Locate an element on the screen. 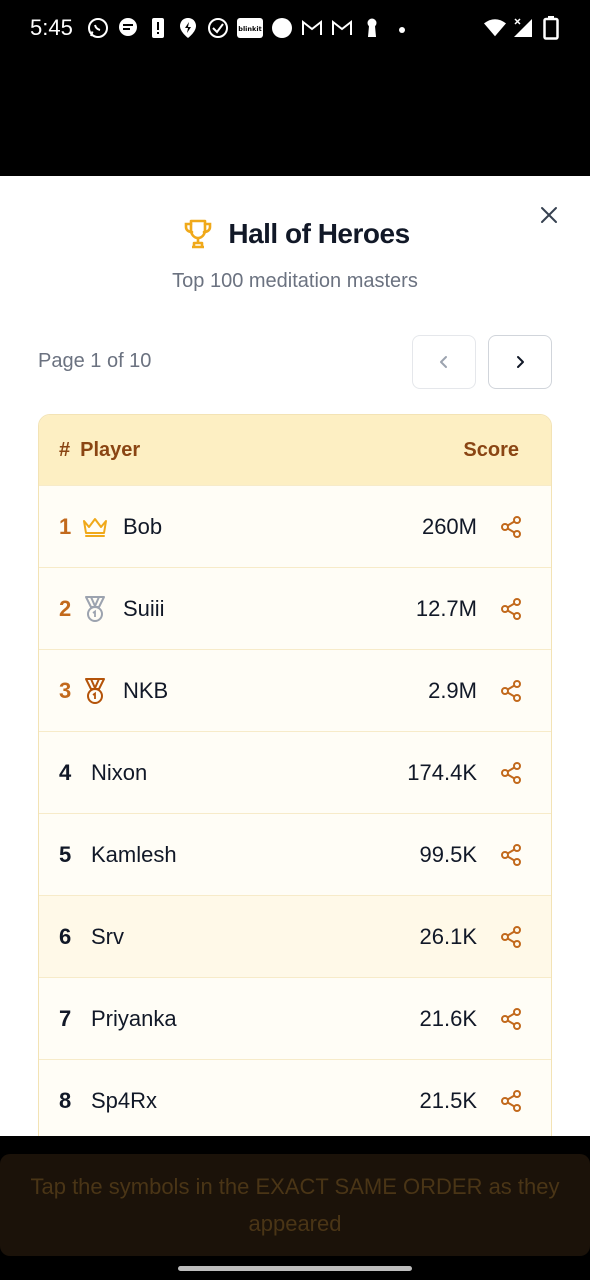 The image size is (590, 1280). chevron-left-icon is located at coordinates (443, 362).